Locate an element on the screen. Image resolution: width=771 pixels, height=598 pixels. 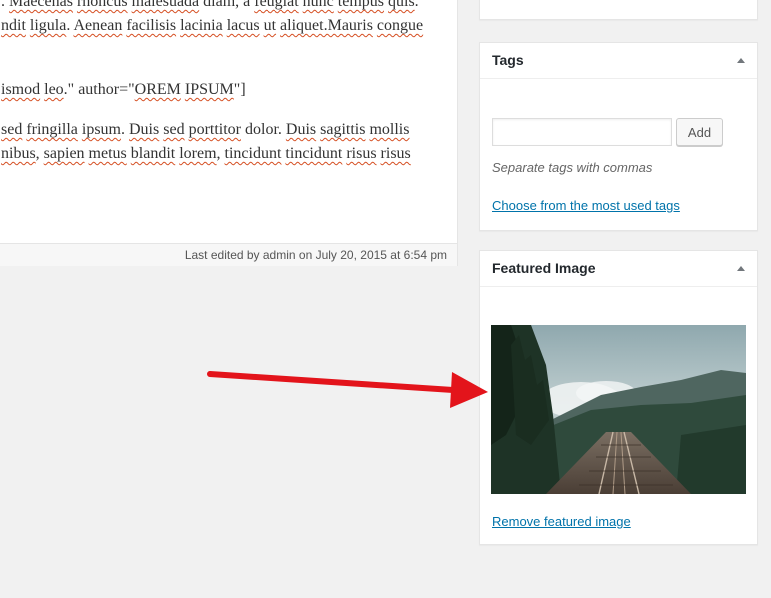
text-run: dolor. is located at coordinates (263, 129).